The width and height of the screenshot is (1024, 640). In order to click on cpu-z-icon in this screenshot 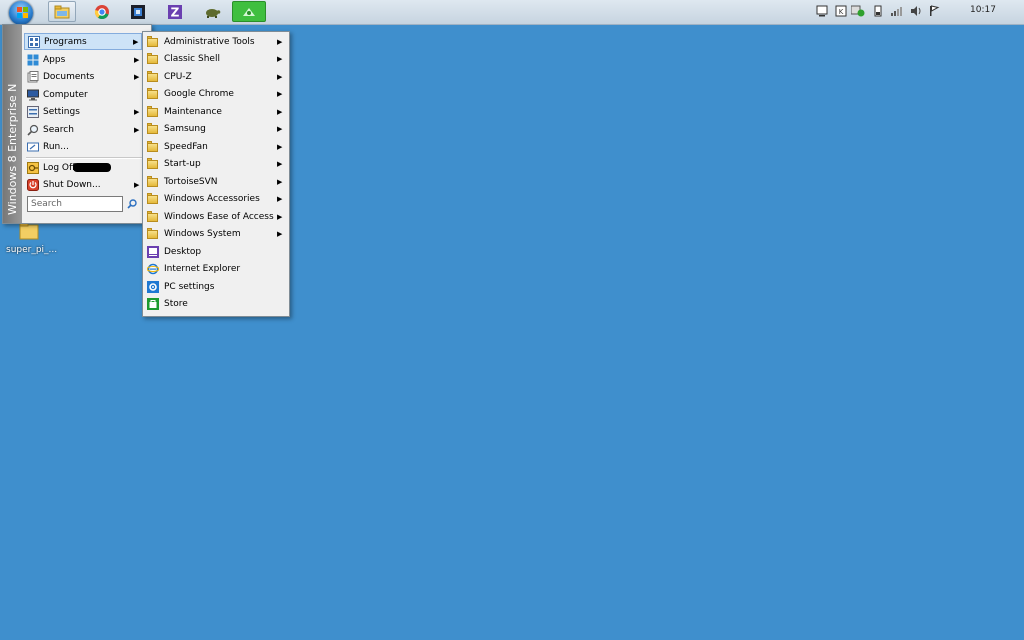, I will do `click(138, 11)`.